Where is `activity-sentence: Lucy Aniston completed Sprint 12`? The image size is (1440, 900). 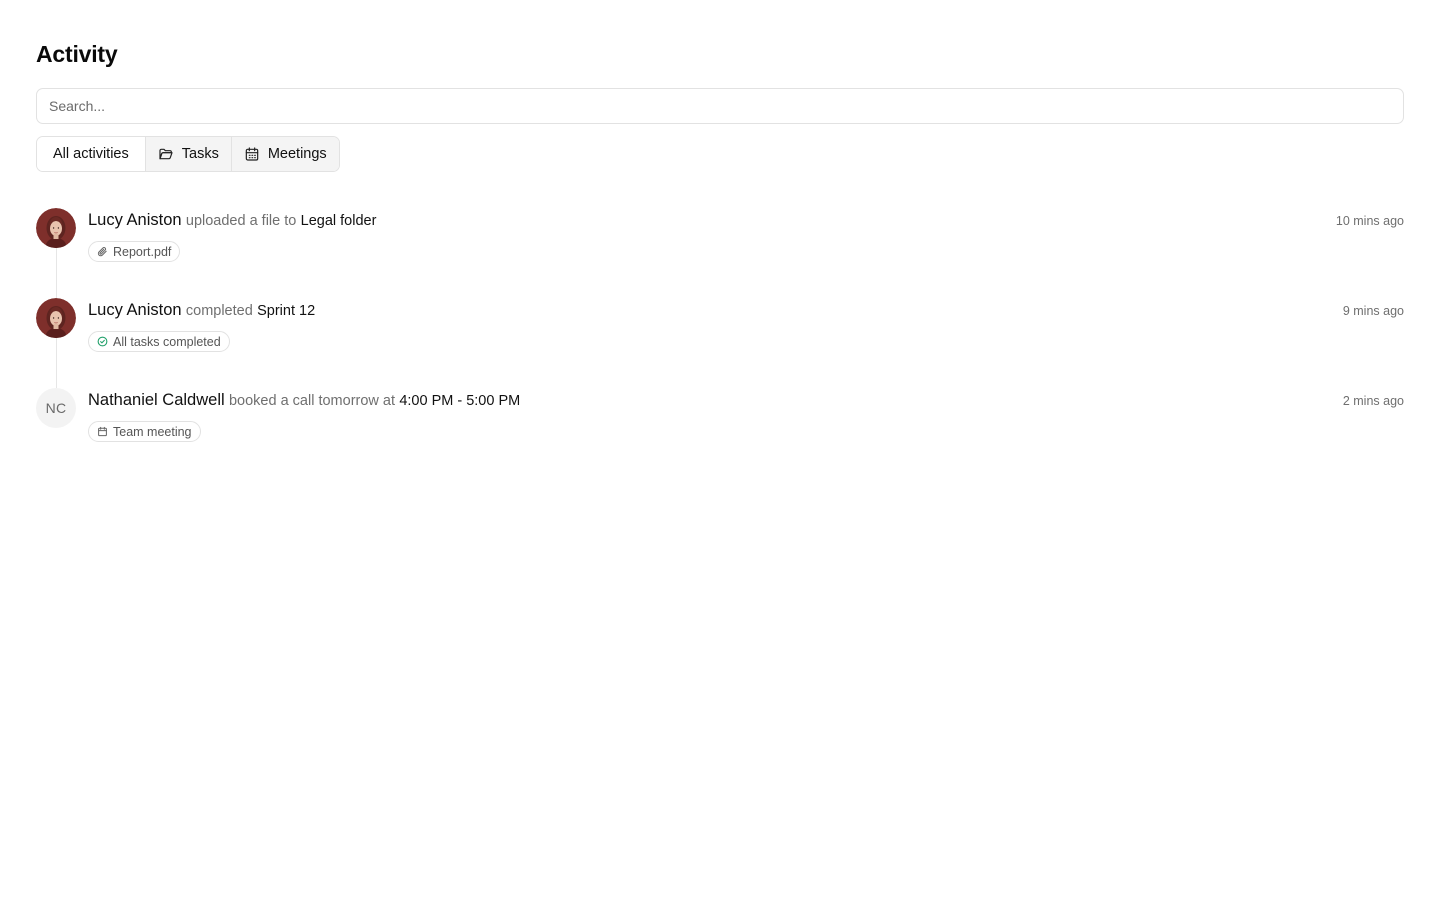 activity-sentence: Lucy Aniston completed Sprint 12 is located at coordinates (201, 310).